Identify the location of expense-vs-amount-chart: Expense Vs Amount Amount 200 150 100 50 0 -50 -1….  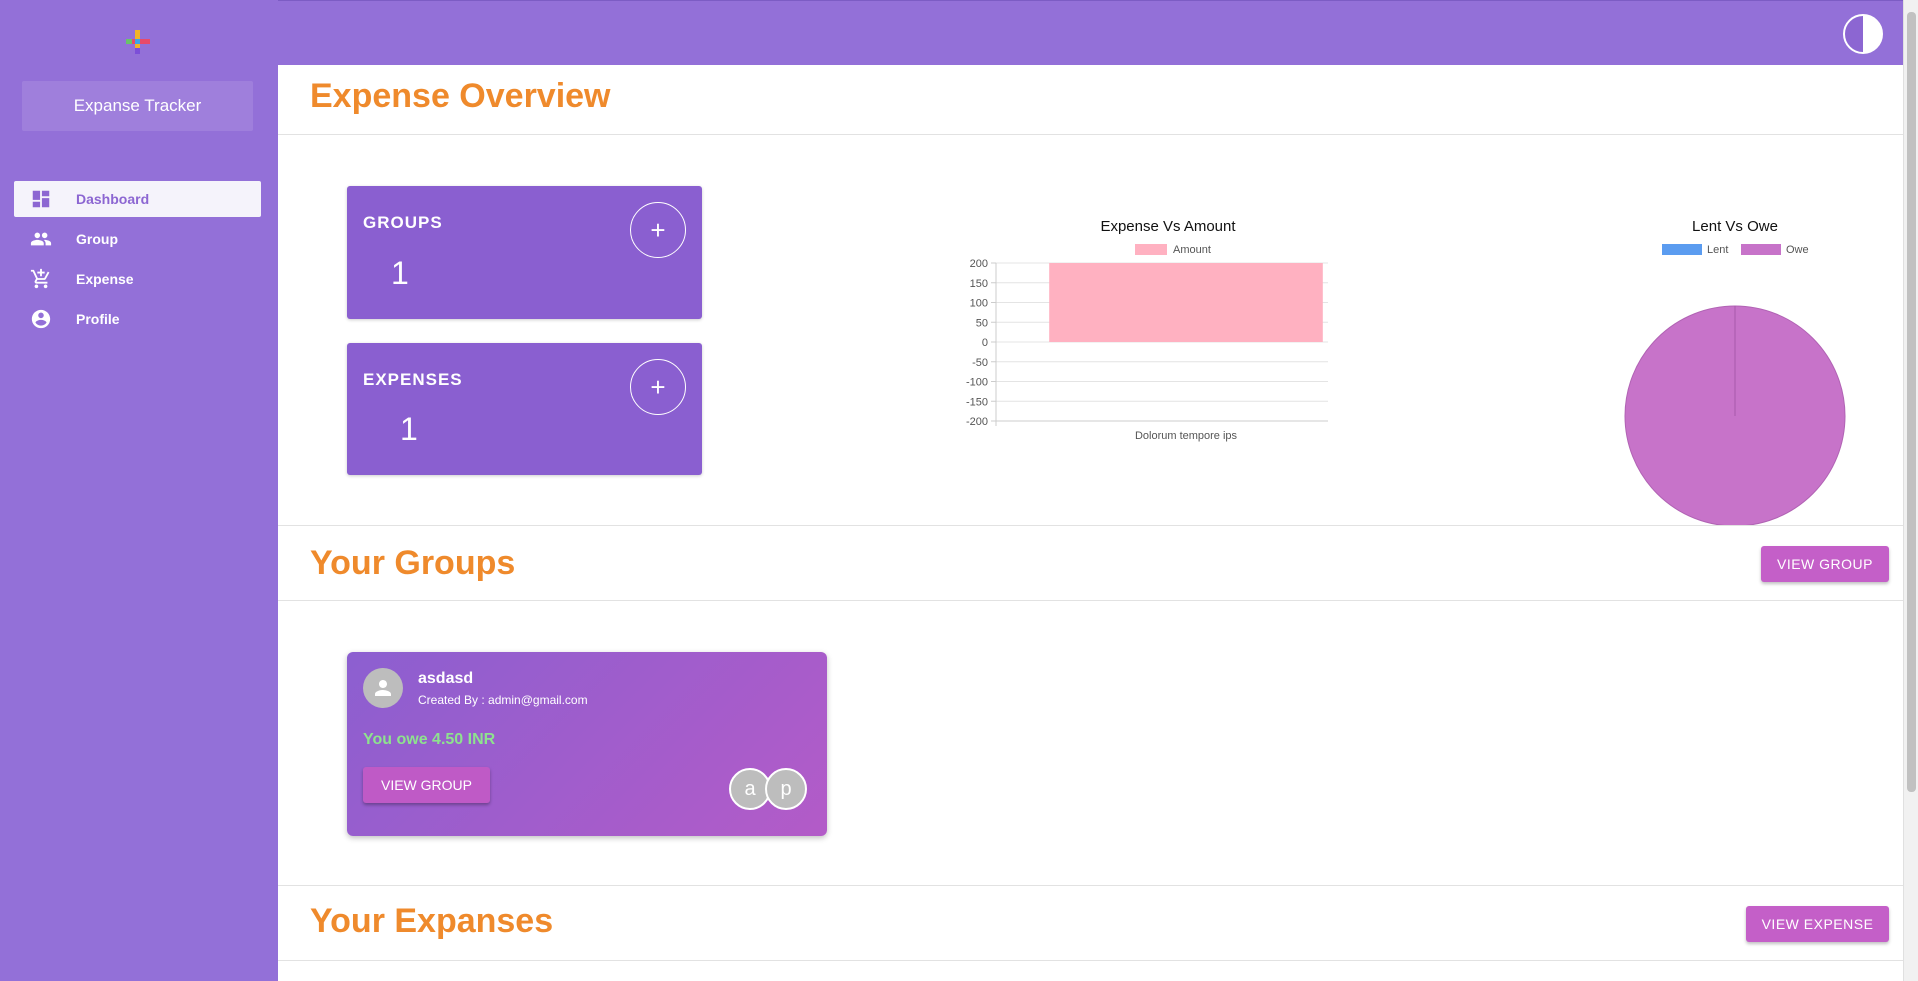
(1102, 355).